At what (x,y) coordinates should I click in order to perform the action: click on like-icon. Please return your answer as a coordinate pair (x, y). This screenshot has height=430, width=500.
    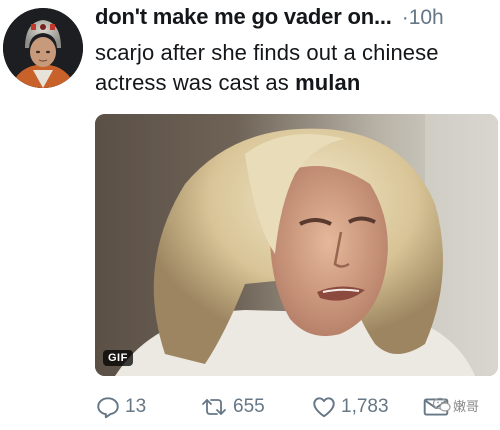
    Looking at the image, I should click on (326, 407).